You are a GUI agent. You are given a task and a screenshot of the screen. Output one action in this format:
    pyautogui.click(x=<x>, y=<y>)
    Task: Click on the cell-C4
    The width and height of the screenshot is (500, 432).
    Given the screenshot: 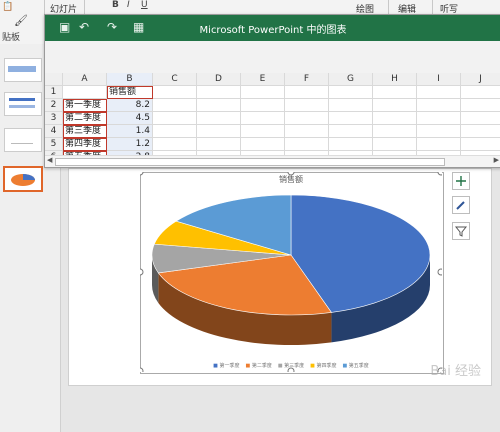 What is the action you would take?
    pyautogui.click(x=175, y=131)
    